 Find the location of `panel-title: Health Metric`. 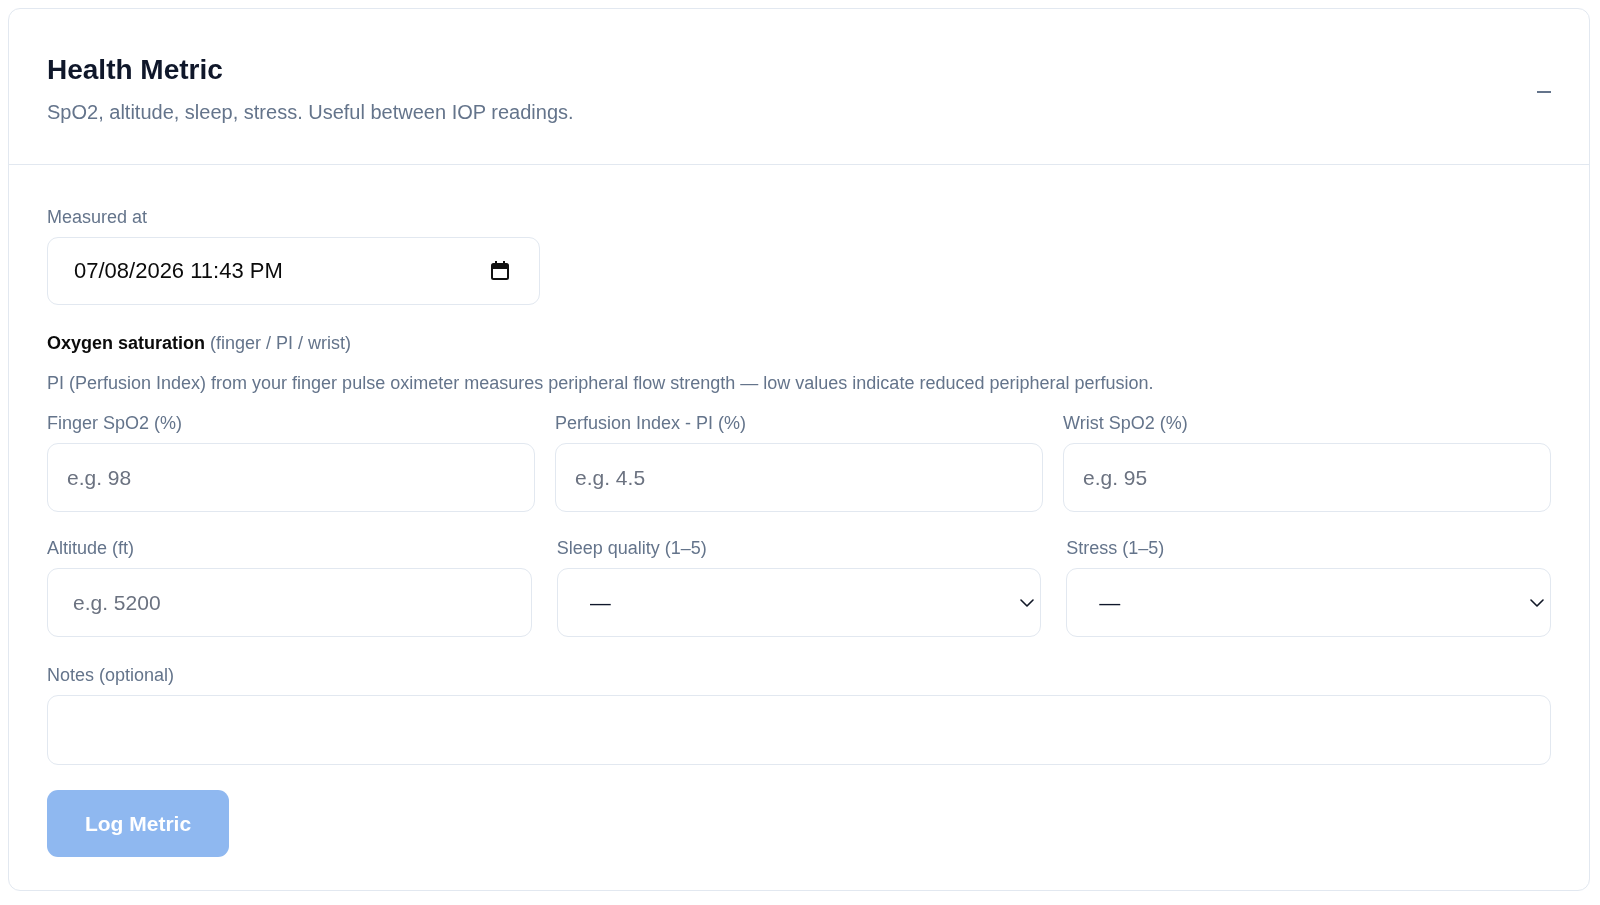

panel-title: Health Metric is located at coordinates (135, 70).